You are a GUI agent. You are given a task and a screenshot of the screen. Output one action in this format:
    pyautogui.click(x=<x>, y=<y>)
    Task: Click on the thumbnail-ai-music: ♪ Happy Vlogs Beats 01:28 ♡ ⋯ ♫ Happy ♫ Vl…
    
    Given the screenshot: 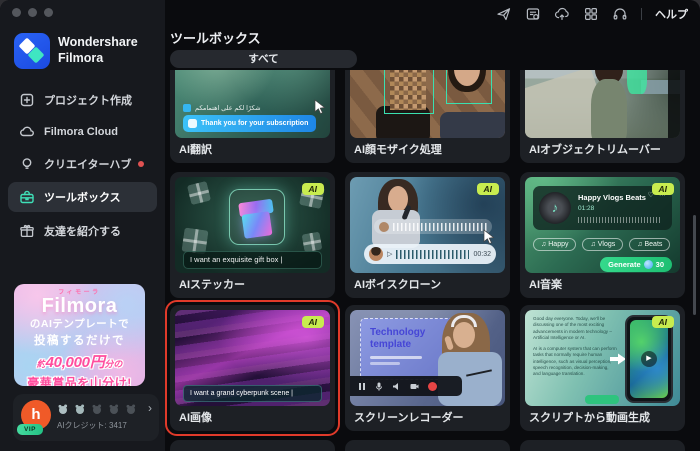 What is the action you would take?
    pyautogui.click(x=602, y=225)
    